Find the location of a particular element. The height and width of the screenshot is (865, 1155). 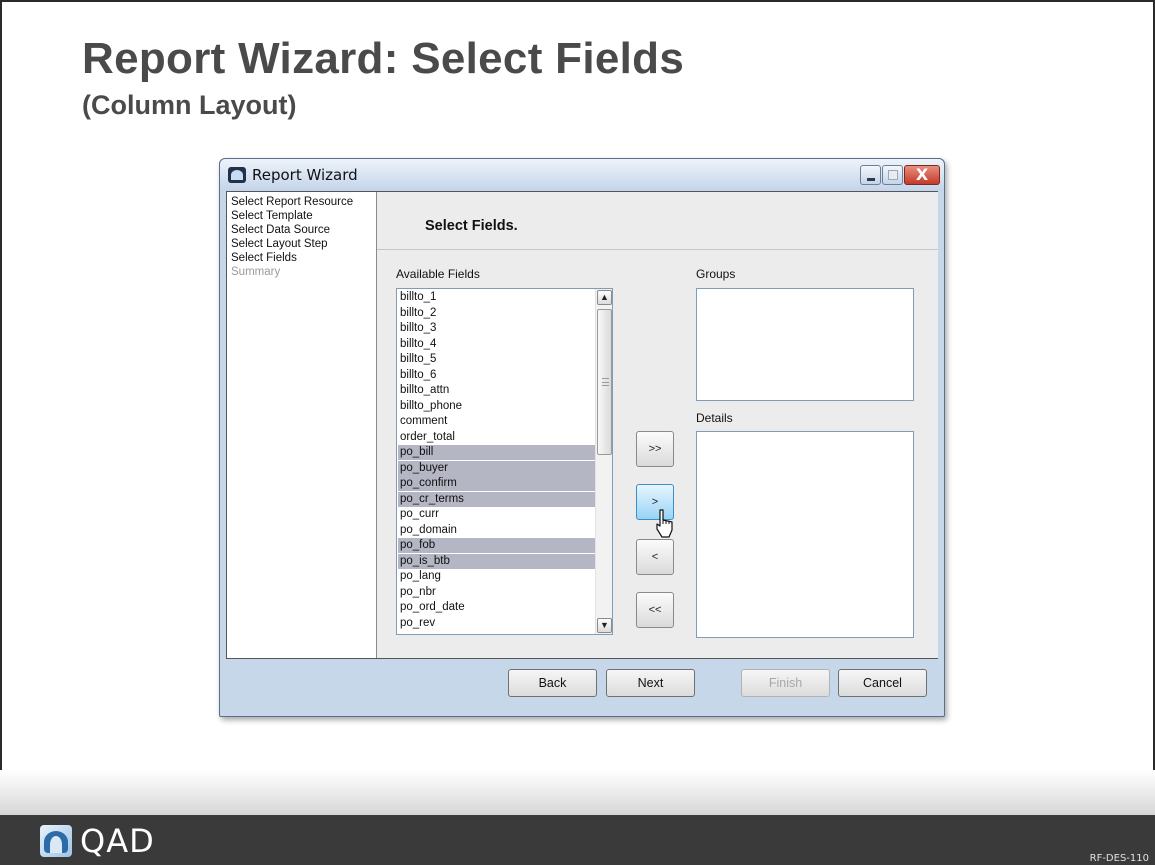

cancel-button: Cancel is located at coordinates (882, 683).